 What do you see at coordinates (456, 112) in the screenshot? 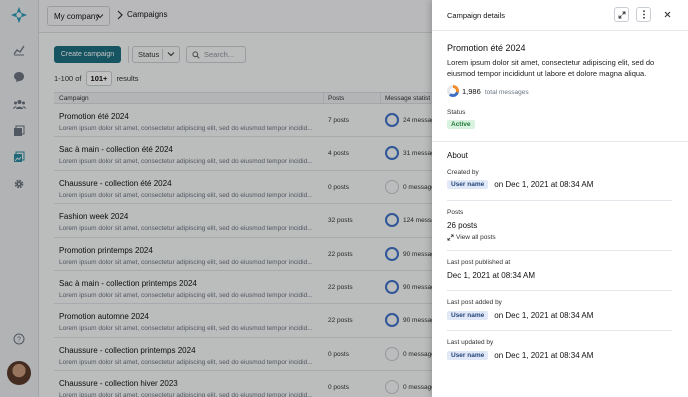
I see `status-label: Status` at bounding box center [456, 112].